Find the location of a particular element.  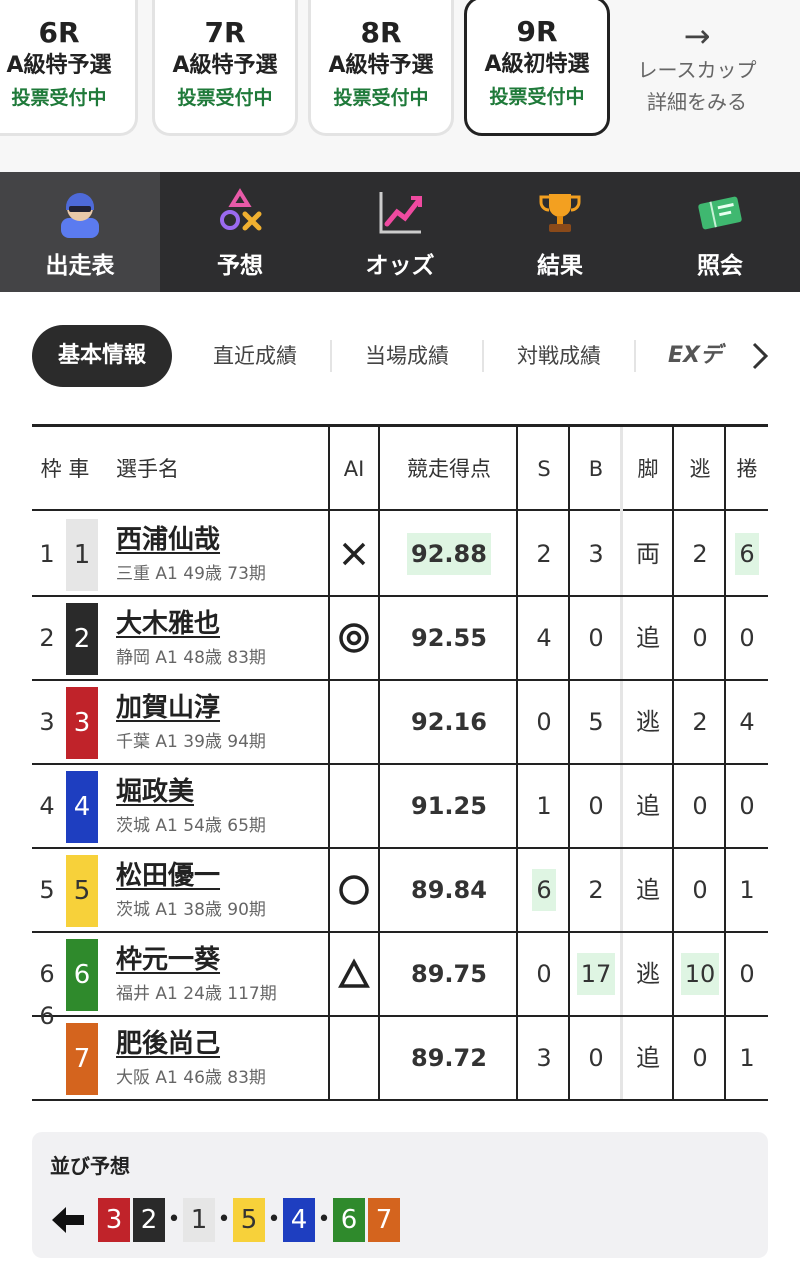

makuri-count: 4 is located at coordinates (747, 722).